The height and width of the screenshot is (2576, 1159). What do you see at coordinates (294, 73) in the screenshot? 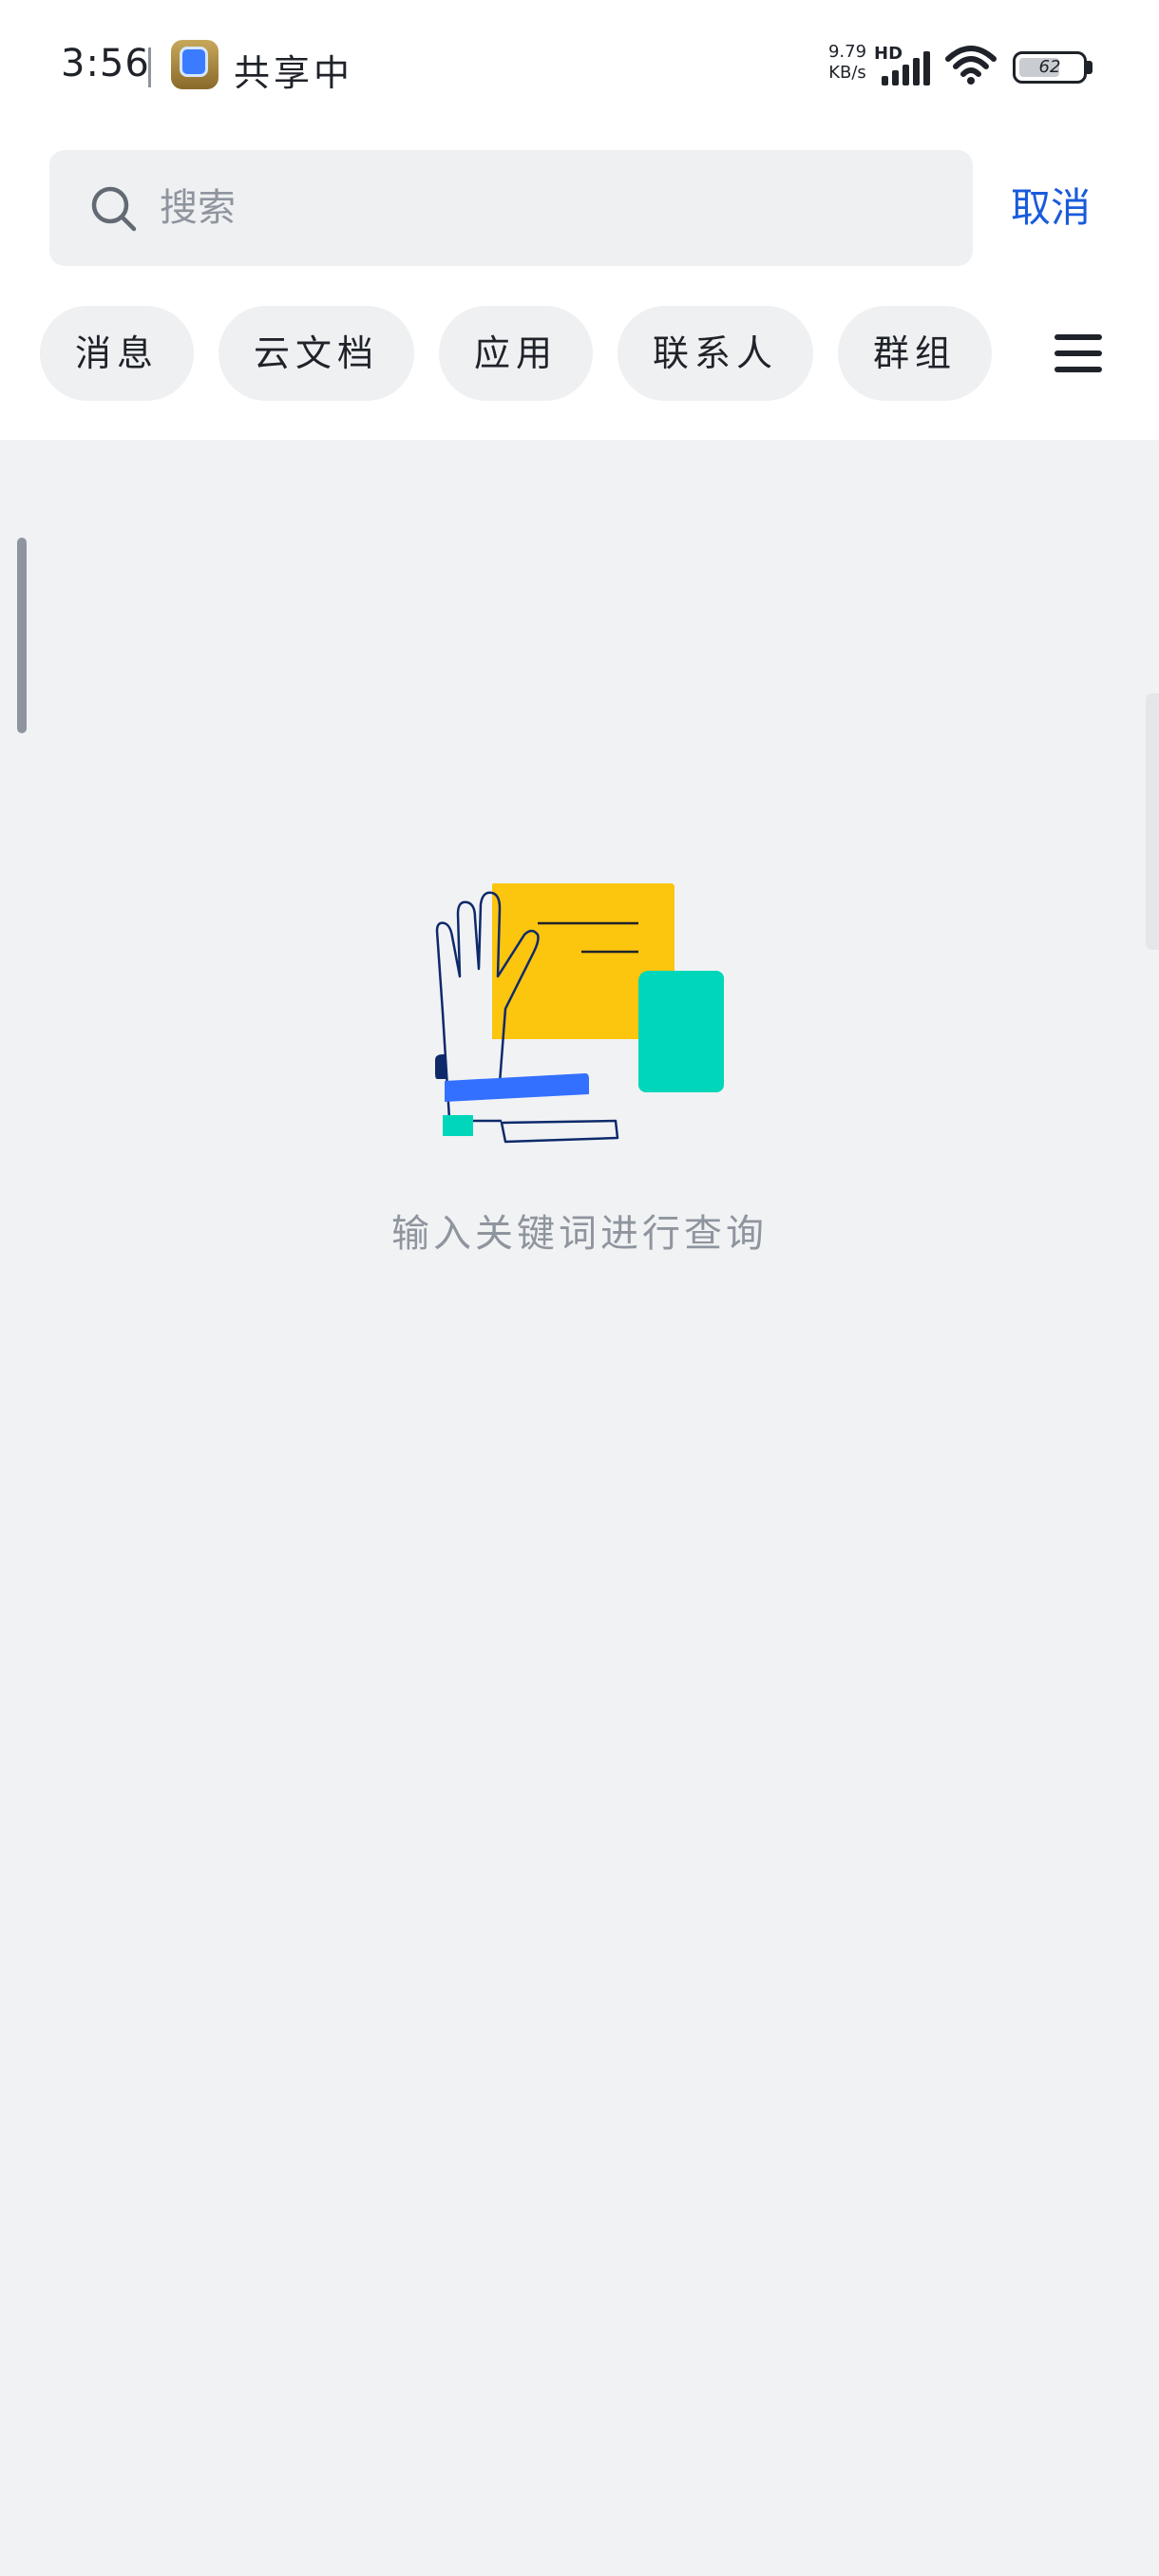
I see `sharing-status: 共享中` at bounding box center [294, 73].